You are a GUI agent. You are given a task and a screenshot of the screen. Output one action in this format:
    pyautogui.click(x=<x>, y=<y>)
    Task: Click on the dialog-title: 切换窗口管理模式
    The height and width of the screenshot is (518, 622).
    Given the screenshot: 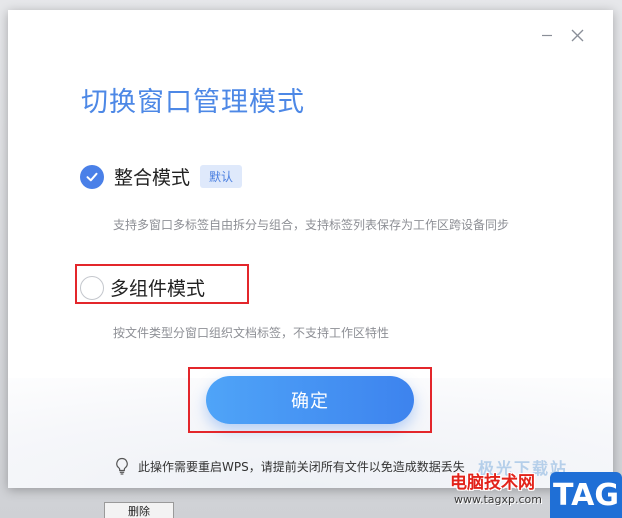 What is the action you would take?
    pyautogui.click(x=193, y=102)
    